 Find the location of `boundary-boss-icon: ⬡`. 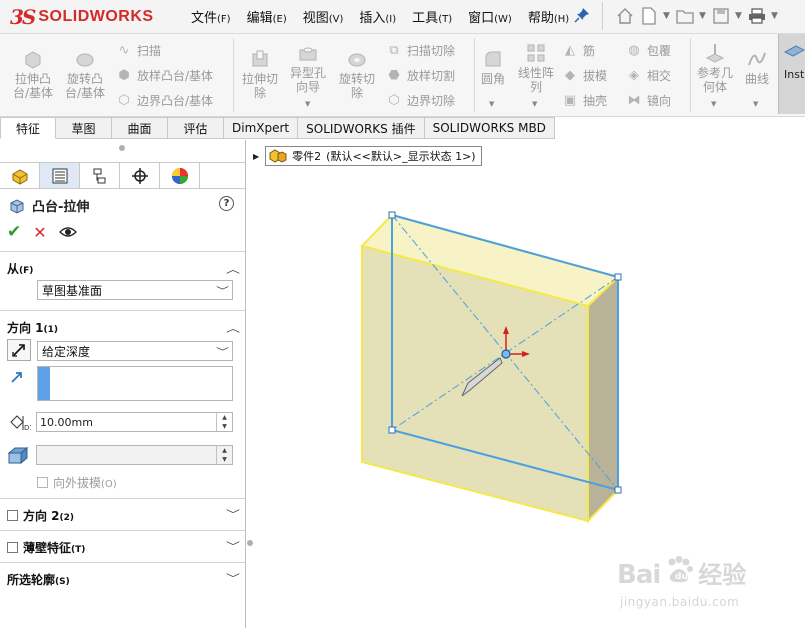

boundary-boss-icon: ⬡ is located at coordinates (124, 100).